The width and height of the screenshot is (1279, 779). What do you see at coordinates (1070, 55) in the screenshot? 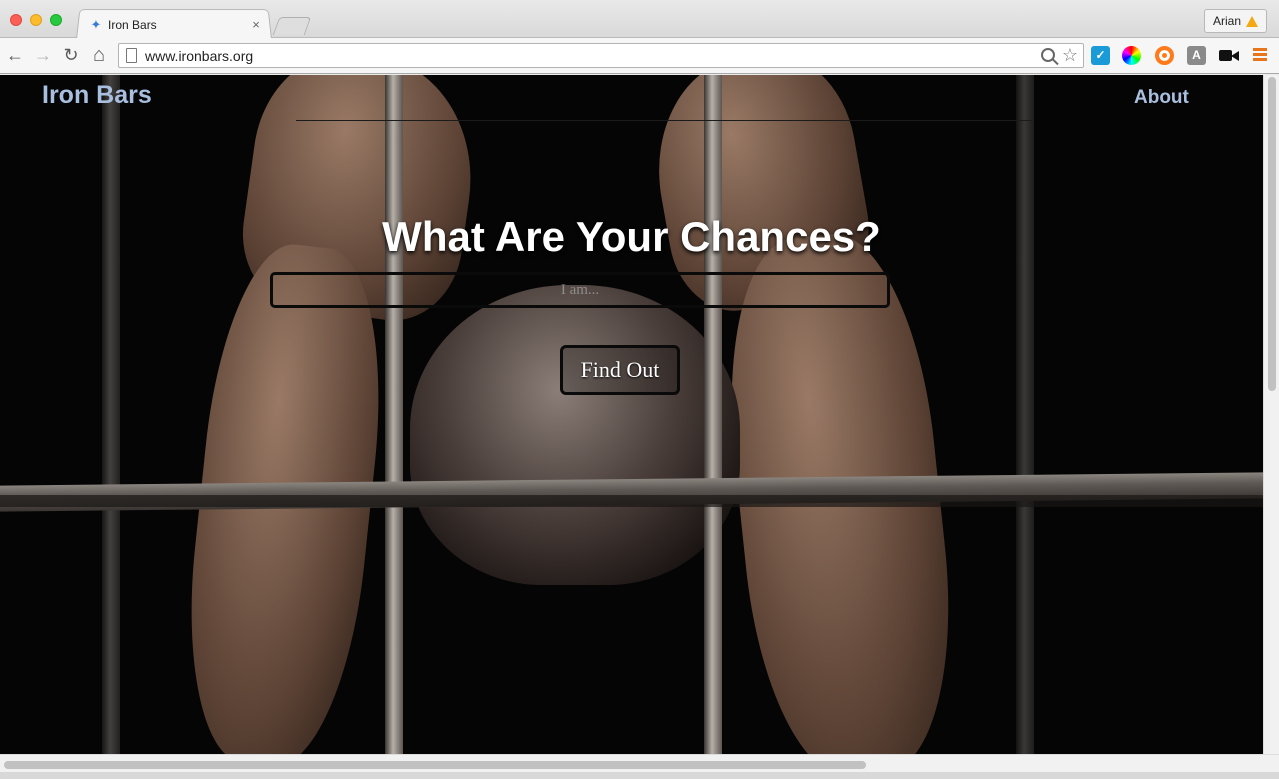
I see `bookmark-star-icon: ☆` at bounding box center [1070, 55].